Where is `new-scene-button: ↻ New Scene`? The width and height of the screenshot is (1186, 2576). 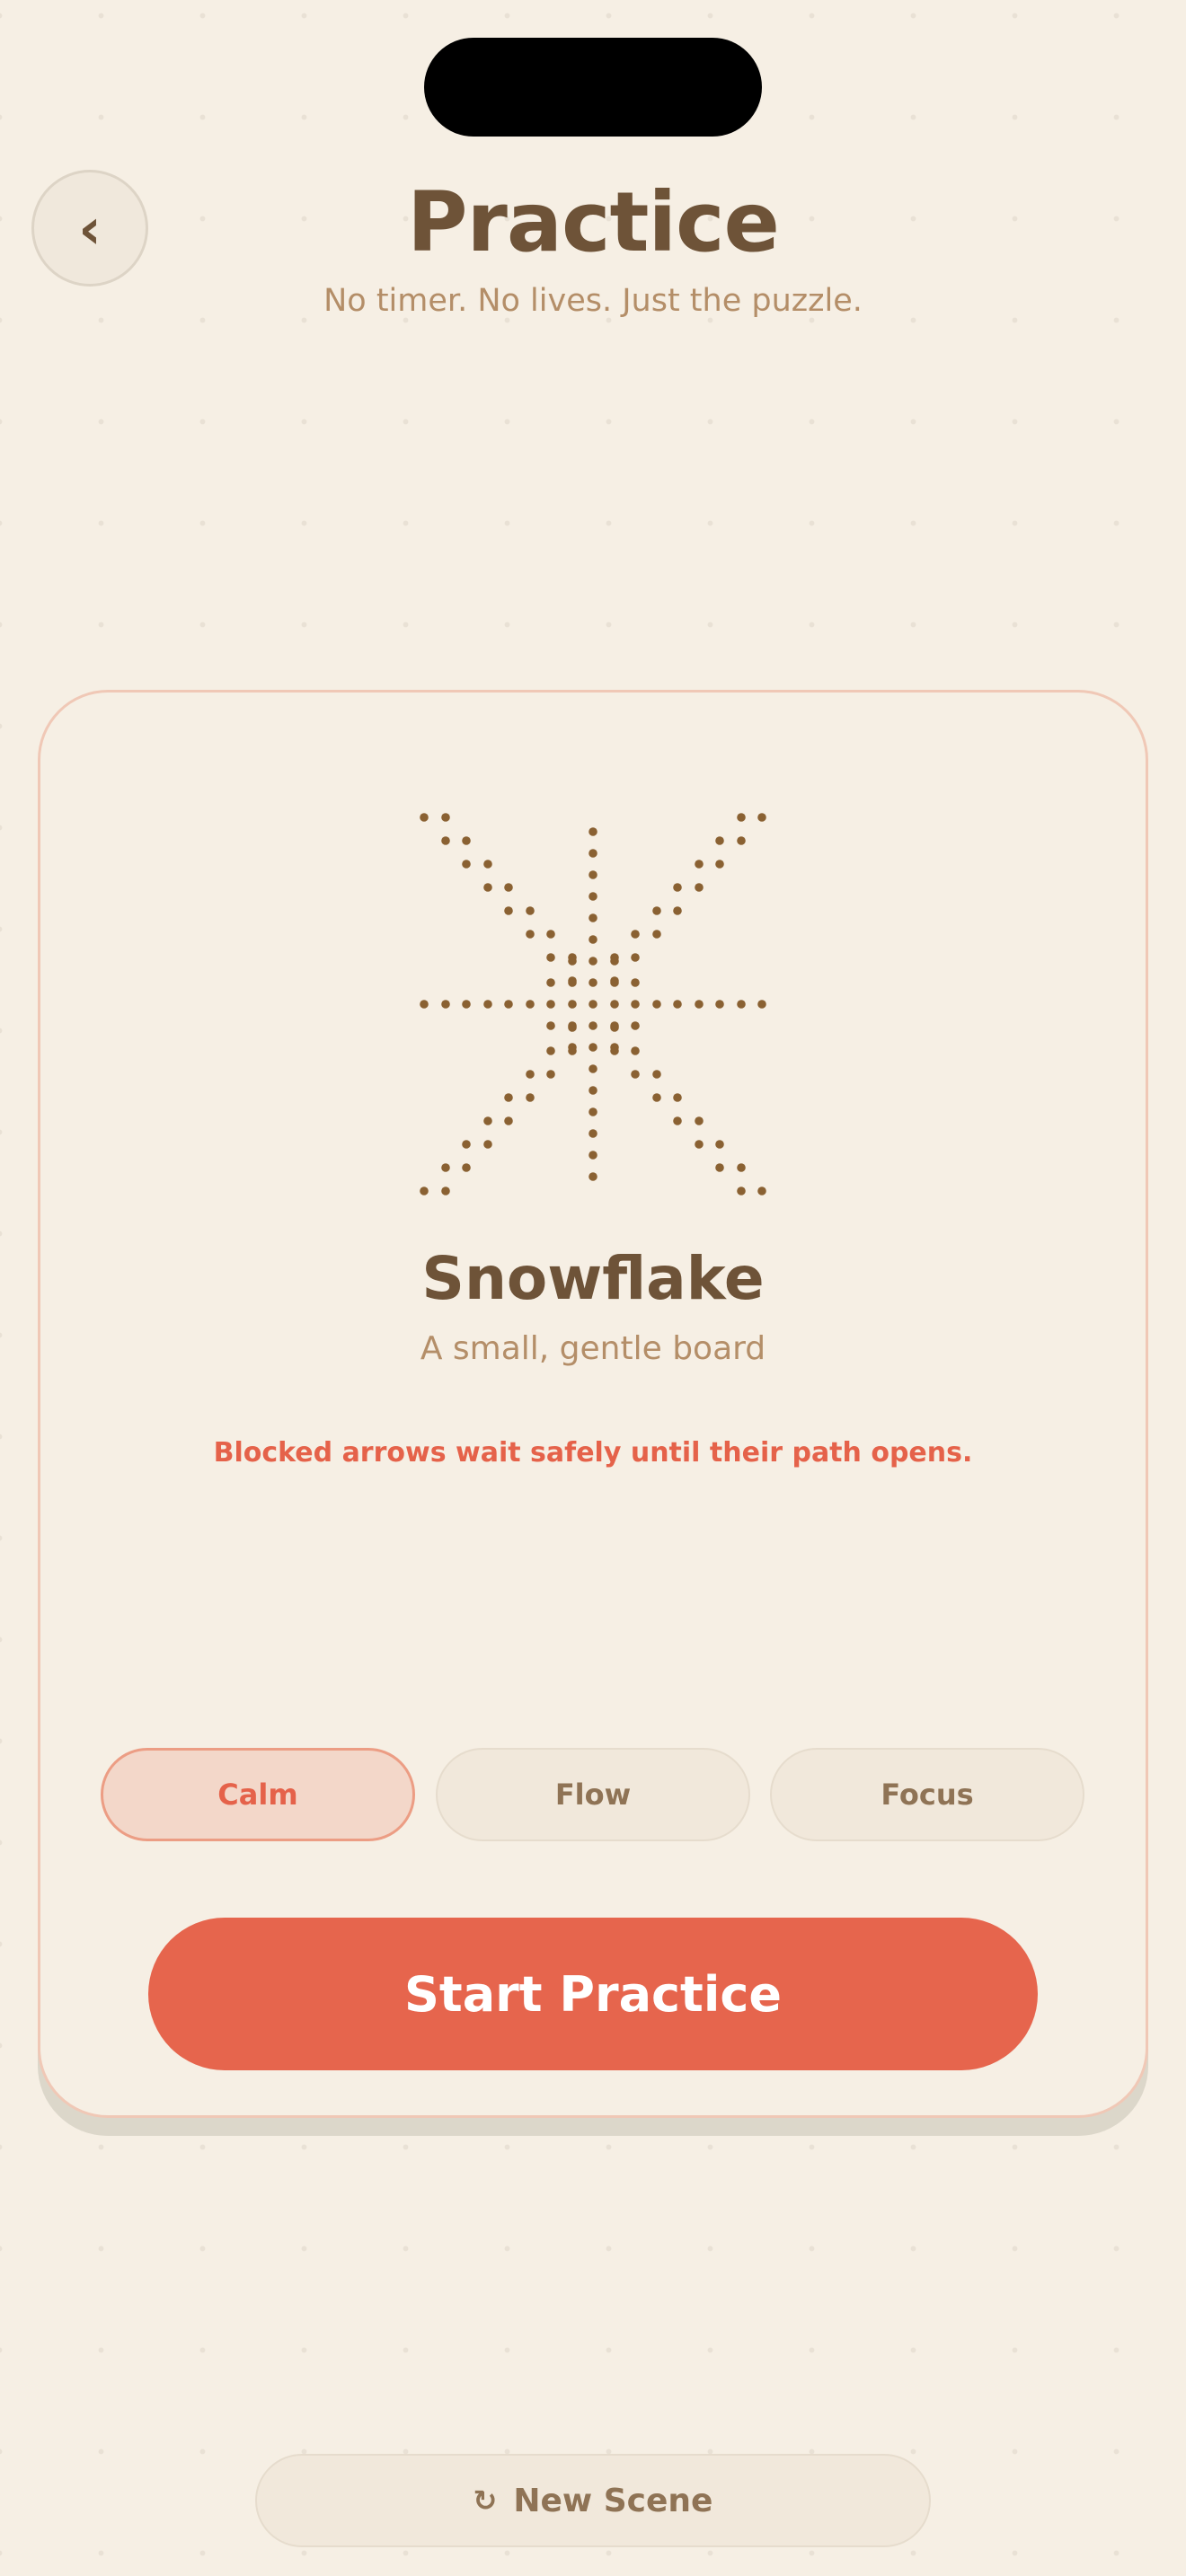
new-scene-button: ↻ New Scene is located at coordinates (593, 2500).